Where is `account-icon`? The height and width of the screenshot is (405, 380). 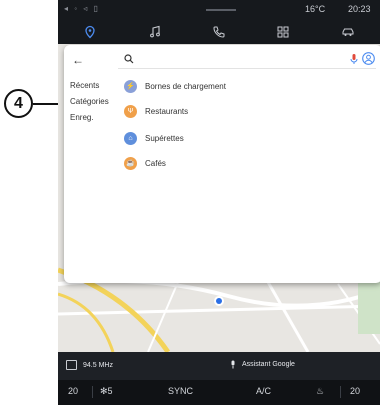 account-icon is located at coordinates (368, 58).